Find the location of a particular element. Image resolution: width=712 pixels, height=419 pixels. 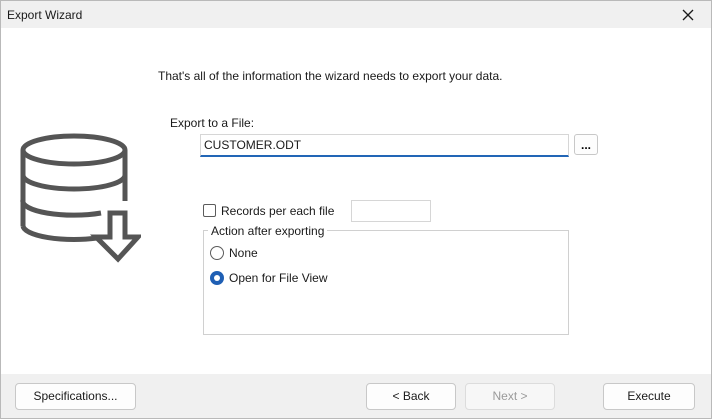

radio-none is located at coordinates (217, 253).